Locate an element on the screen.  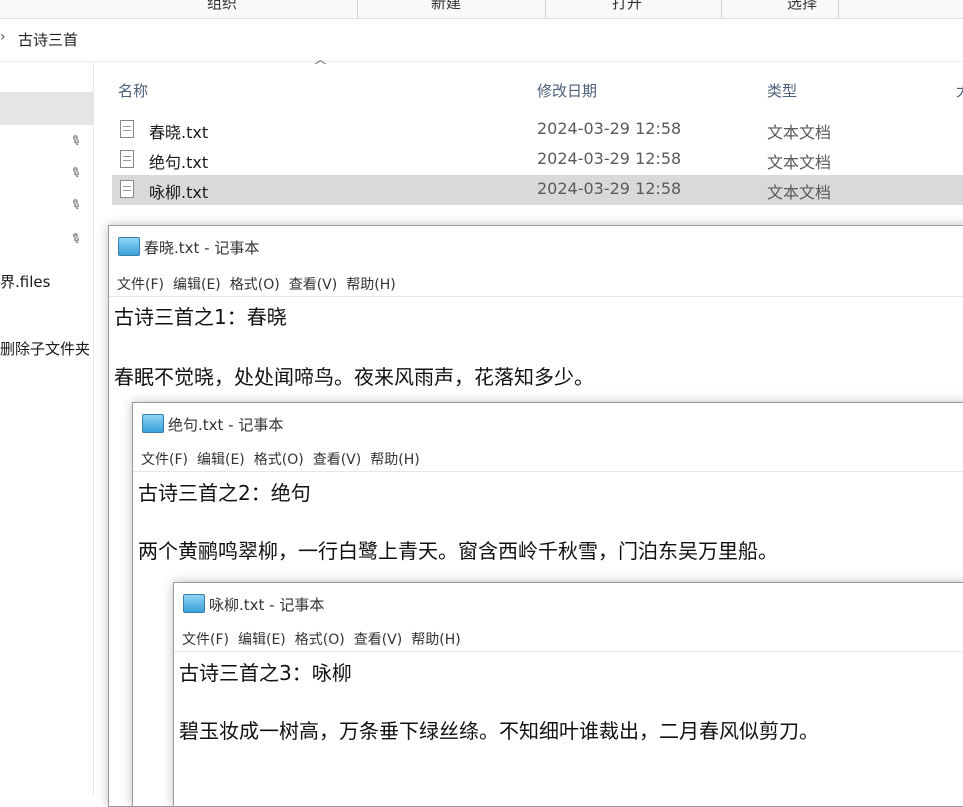
file-row-chunxiao: 春晓.txt 2024-03-29 12:58 文本文档 is located at coordinates (537, 130).